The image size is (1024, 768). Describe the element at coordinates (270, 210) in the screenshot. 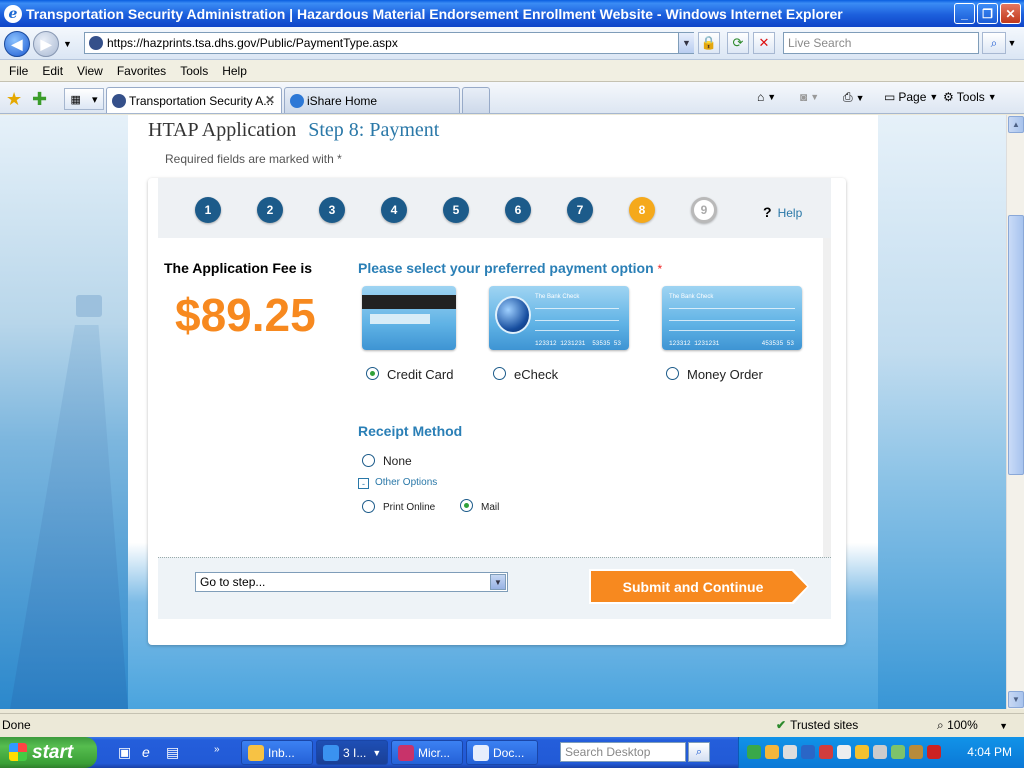

I see `step-2-button: 2` at that location.